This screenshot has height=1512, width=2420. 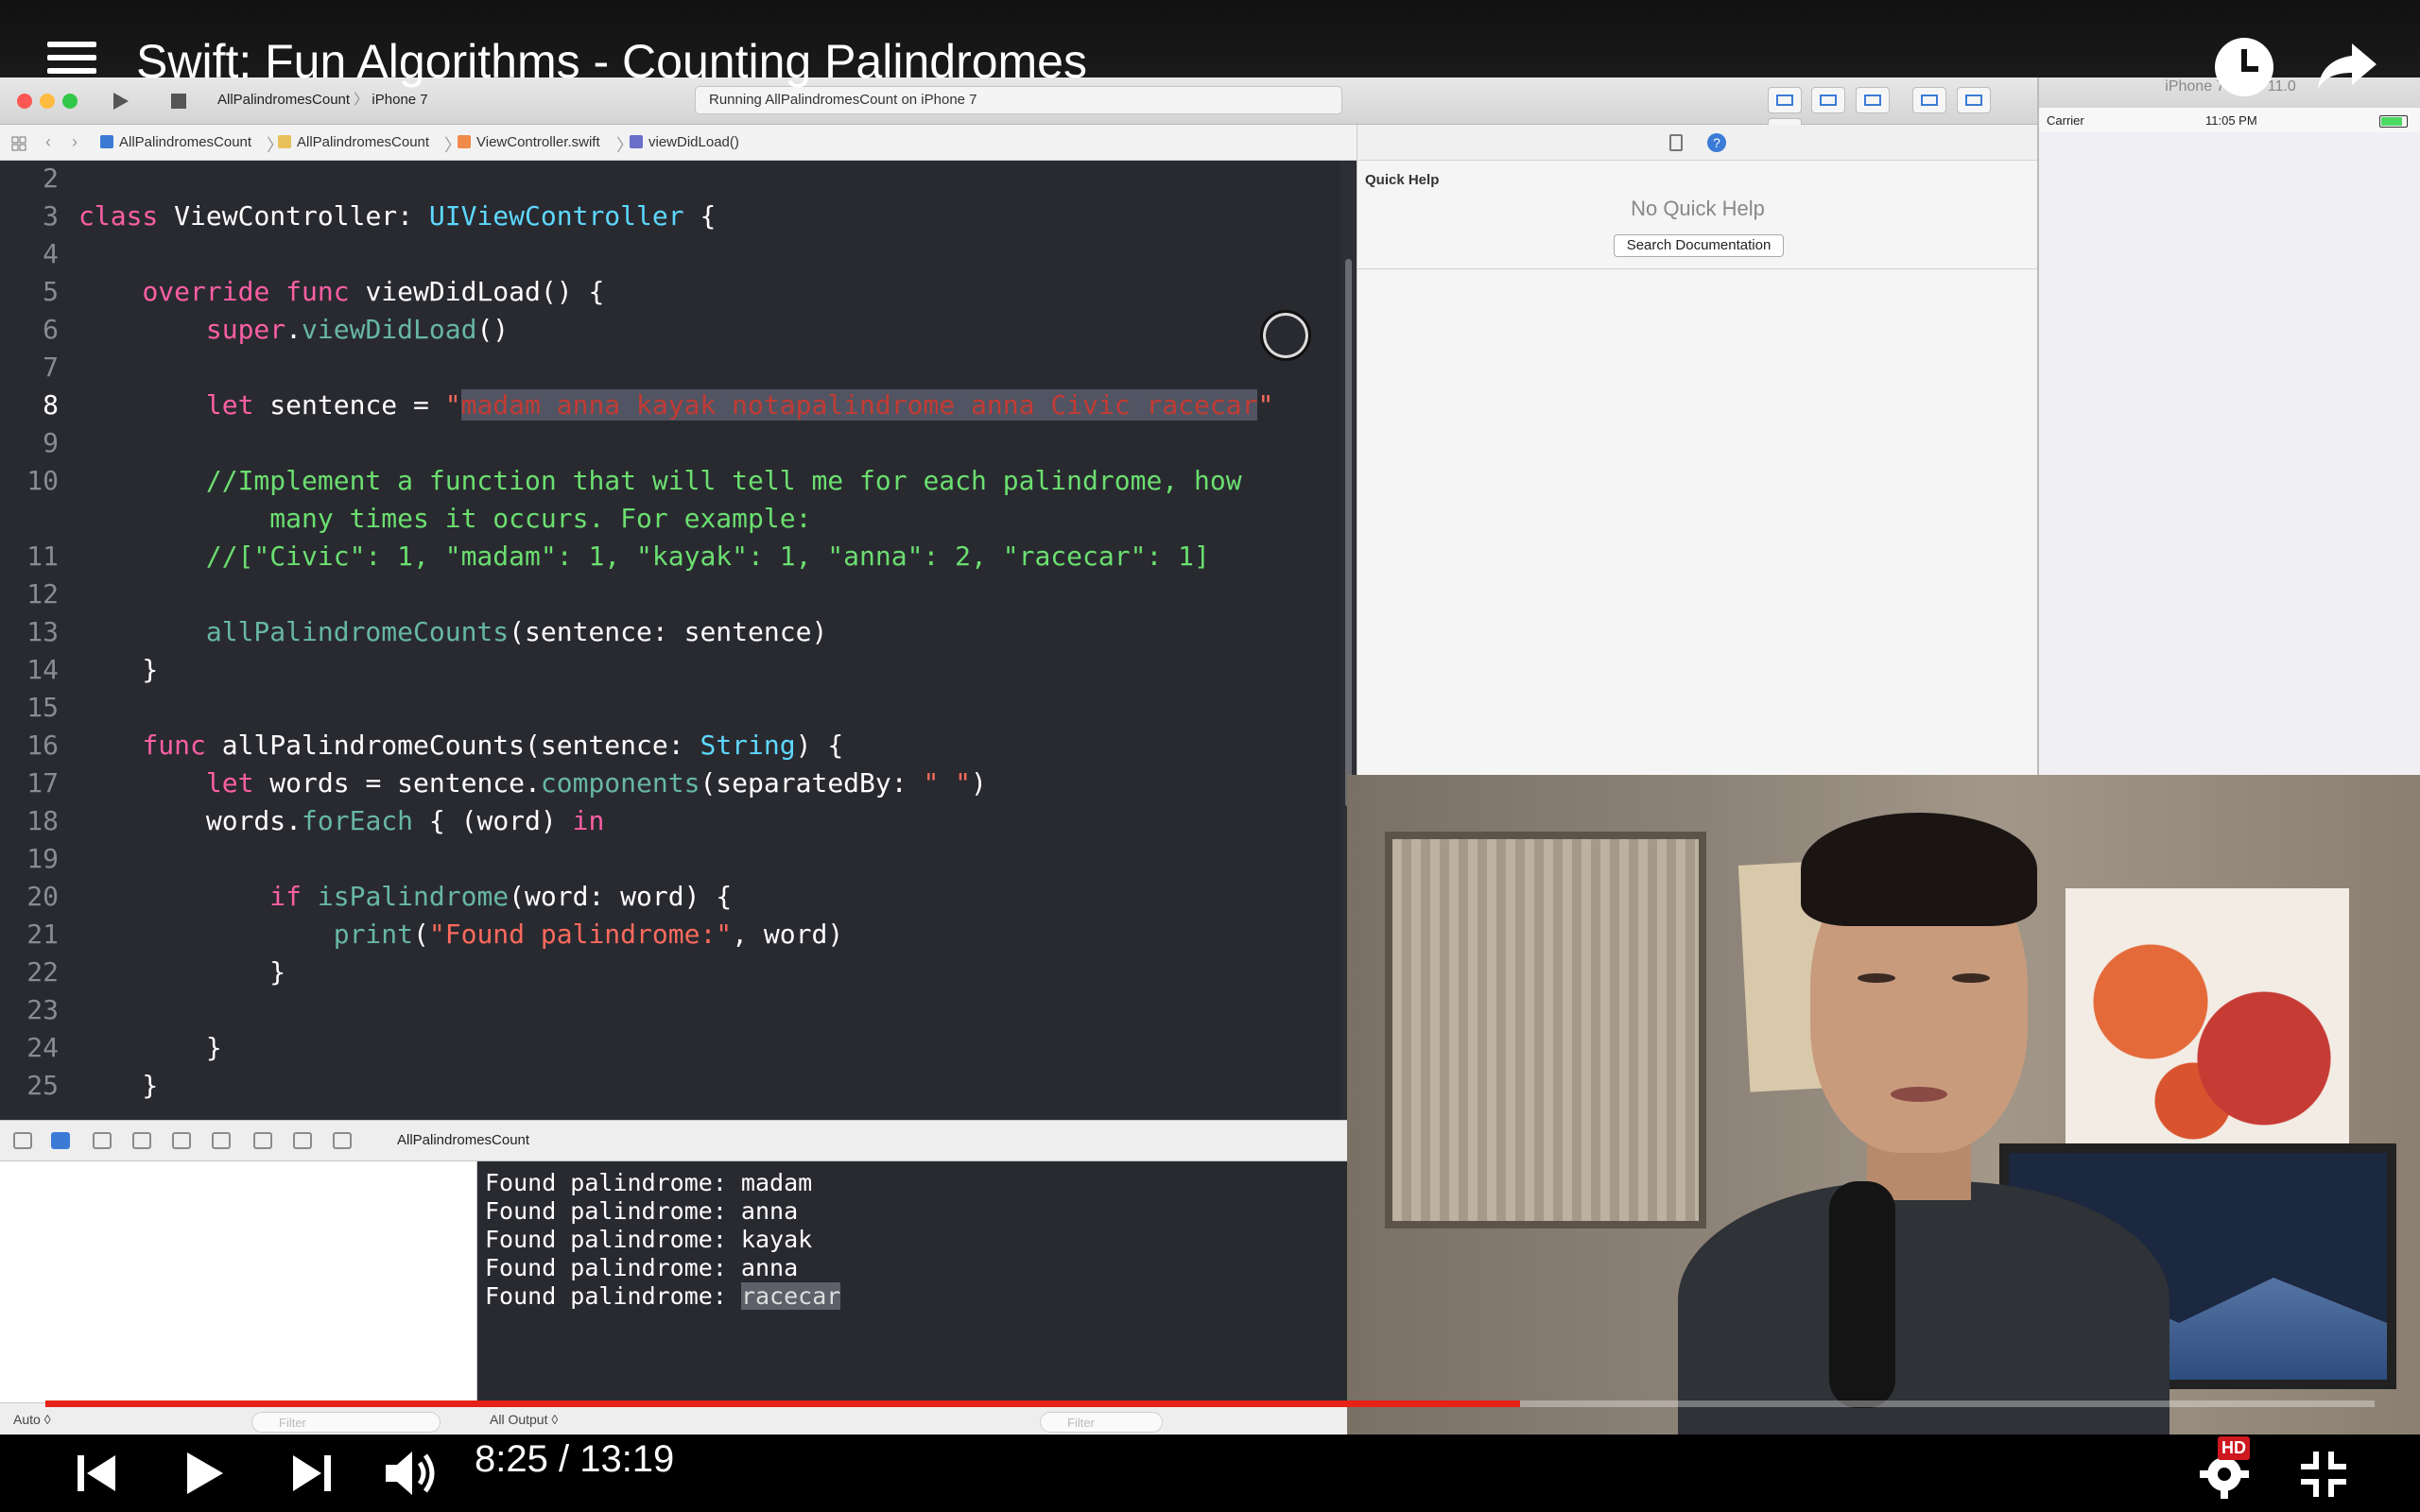 What do you see at coordinates (24, 101) in the screenshot?
I see `close-window-button` at bounding box center [24, 101].